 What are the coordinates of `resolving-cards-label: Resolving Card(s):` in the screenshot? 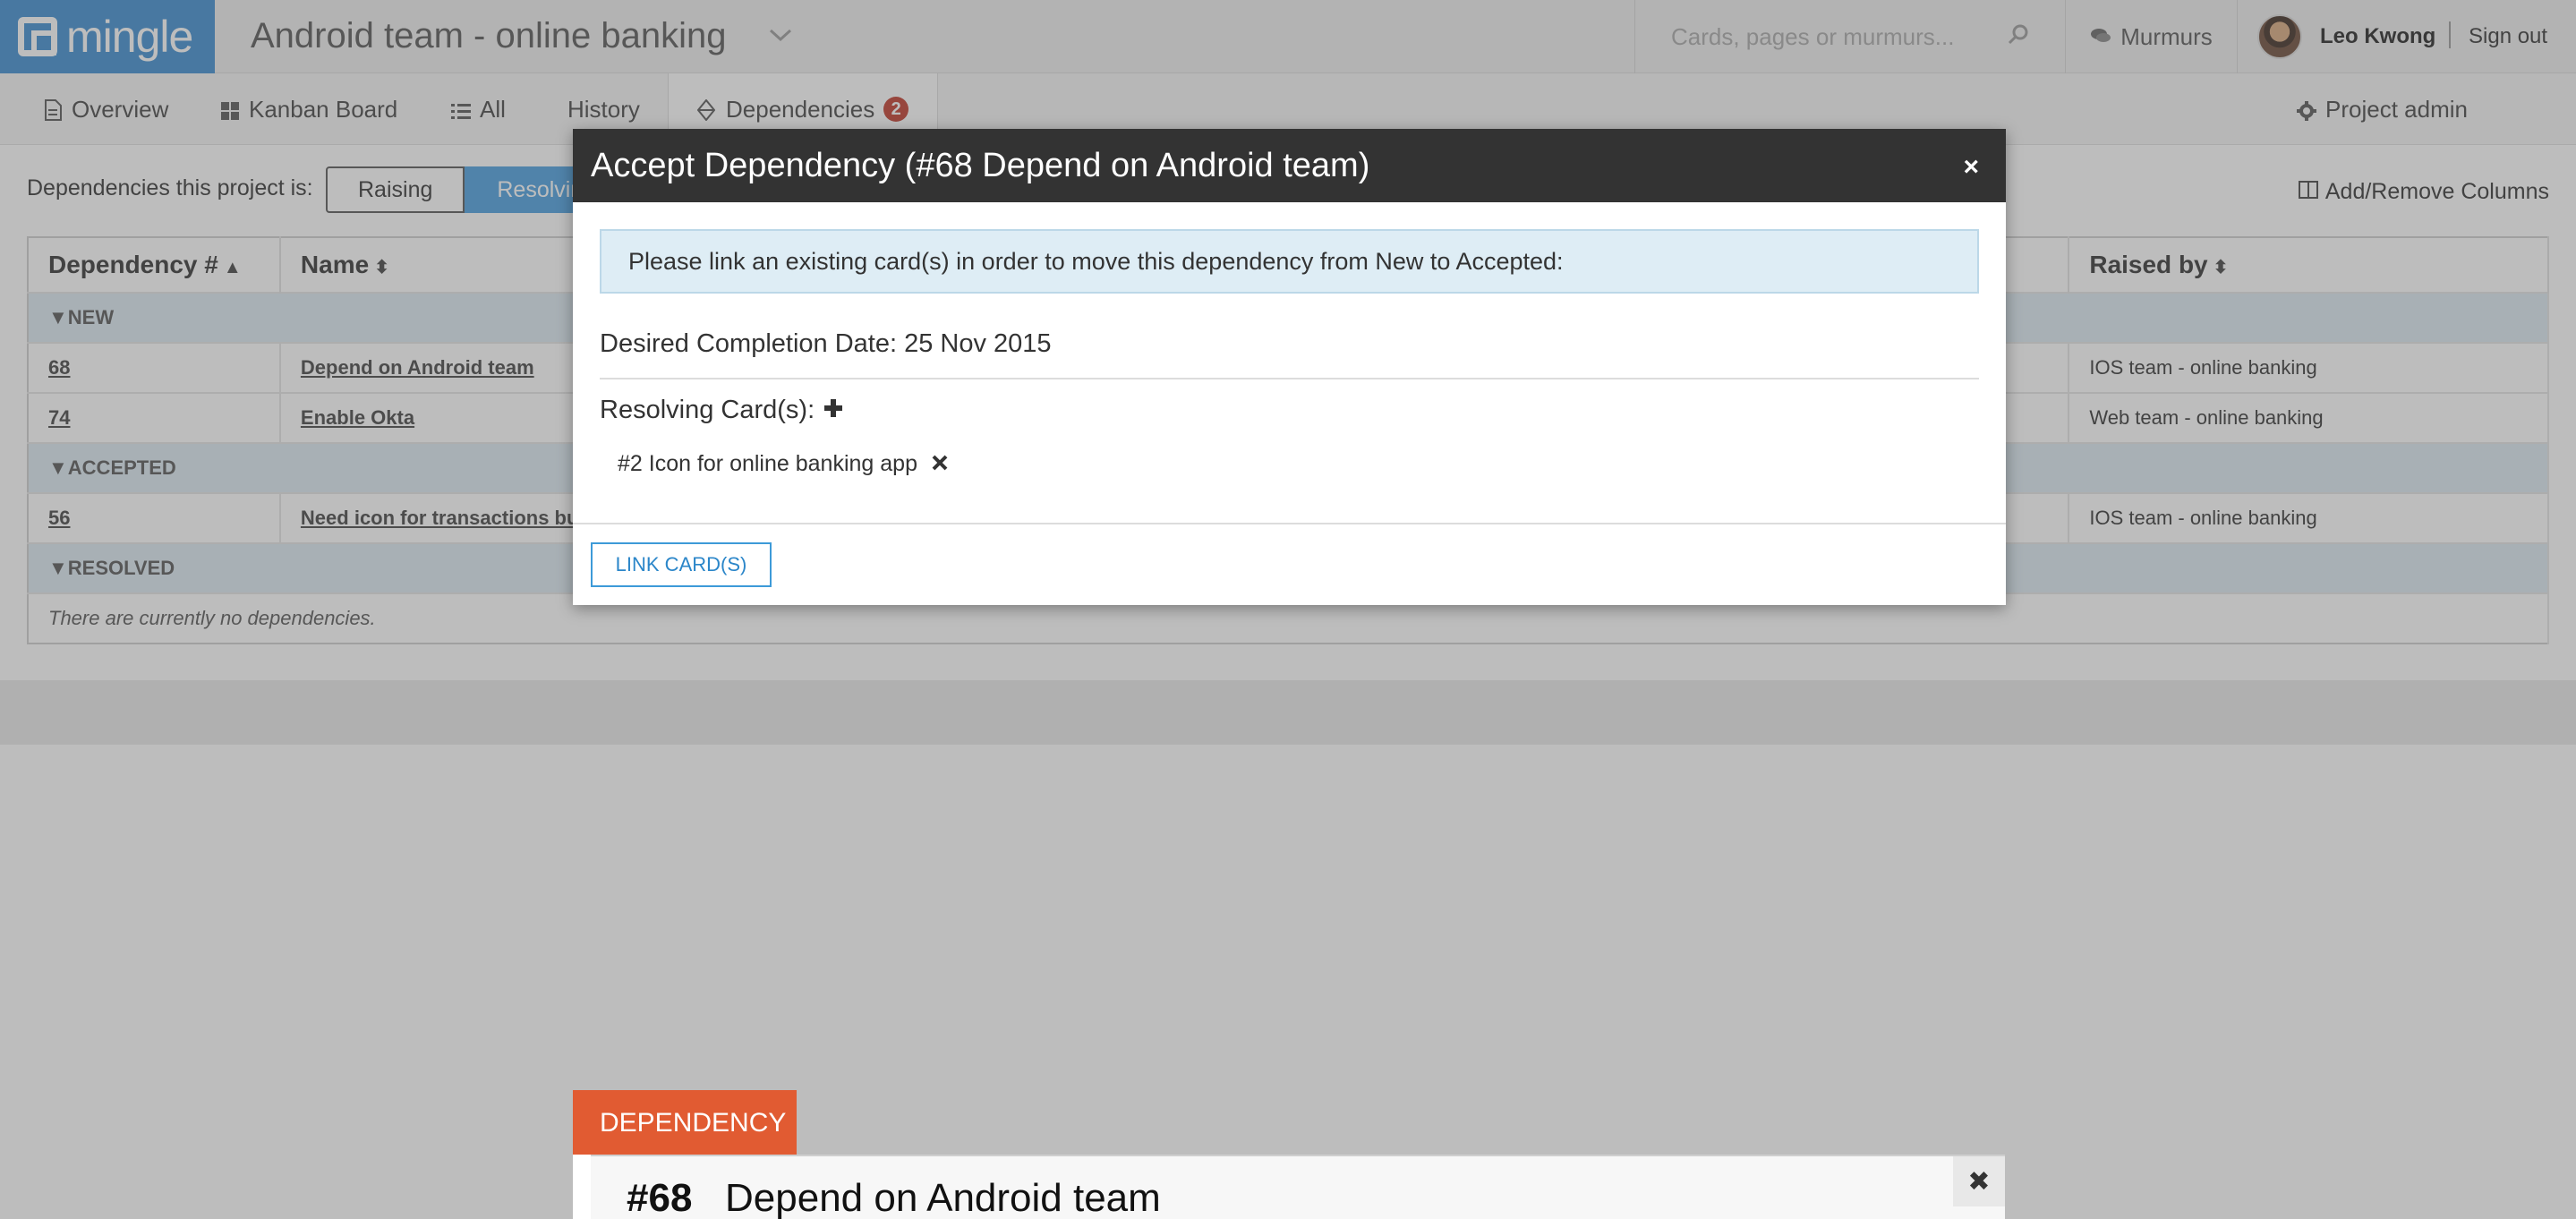 It's located at (721, 410).